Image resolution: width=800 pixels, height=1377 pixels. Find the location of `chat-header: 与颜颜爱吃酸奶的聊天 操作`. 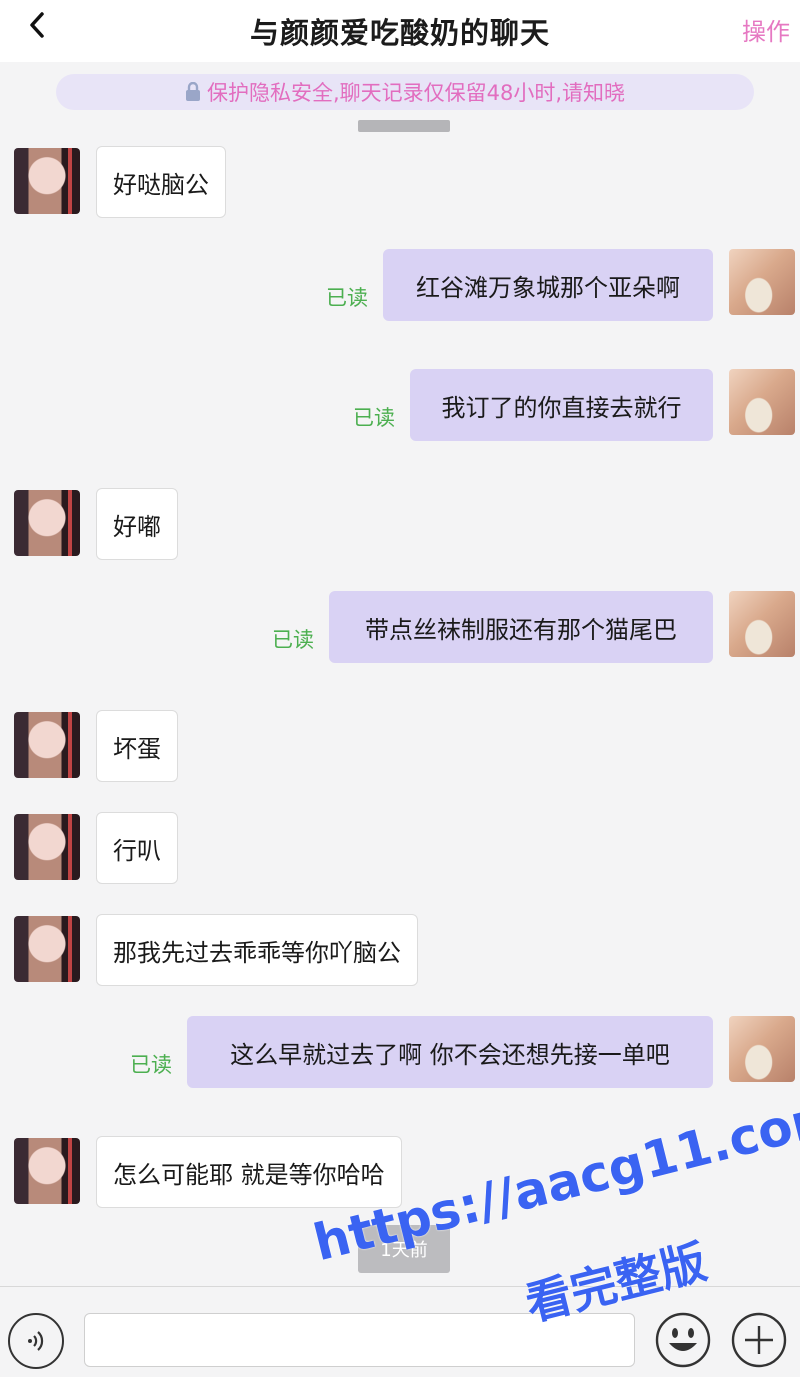

chat-header: 与颜颜爱吃酸奶的聊天 操作 is located at coordinates (400, 31).